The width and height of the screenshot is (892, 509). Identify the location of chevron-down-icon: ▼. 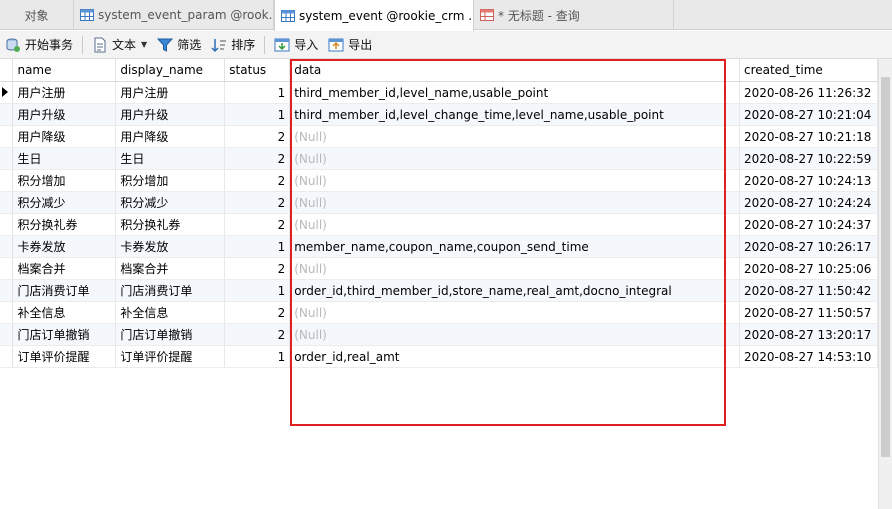
(144, 44).